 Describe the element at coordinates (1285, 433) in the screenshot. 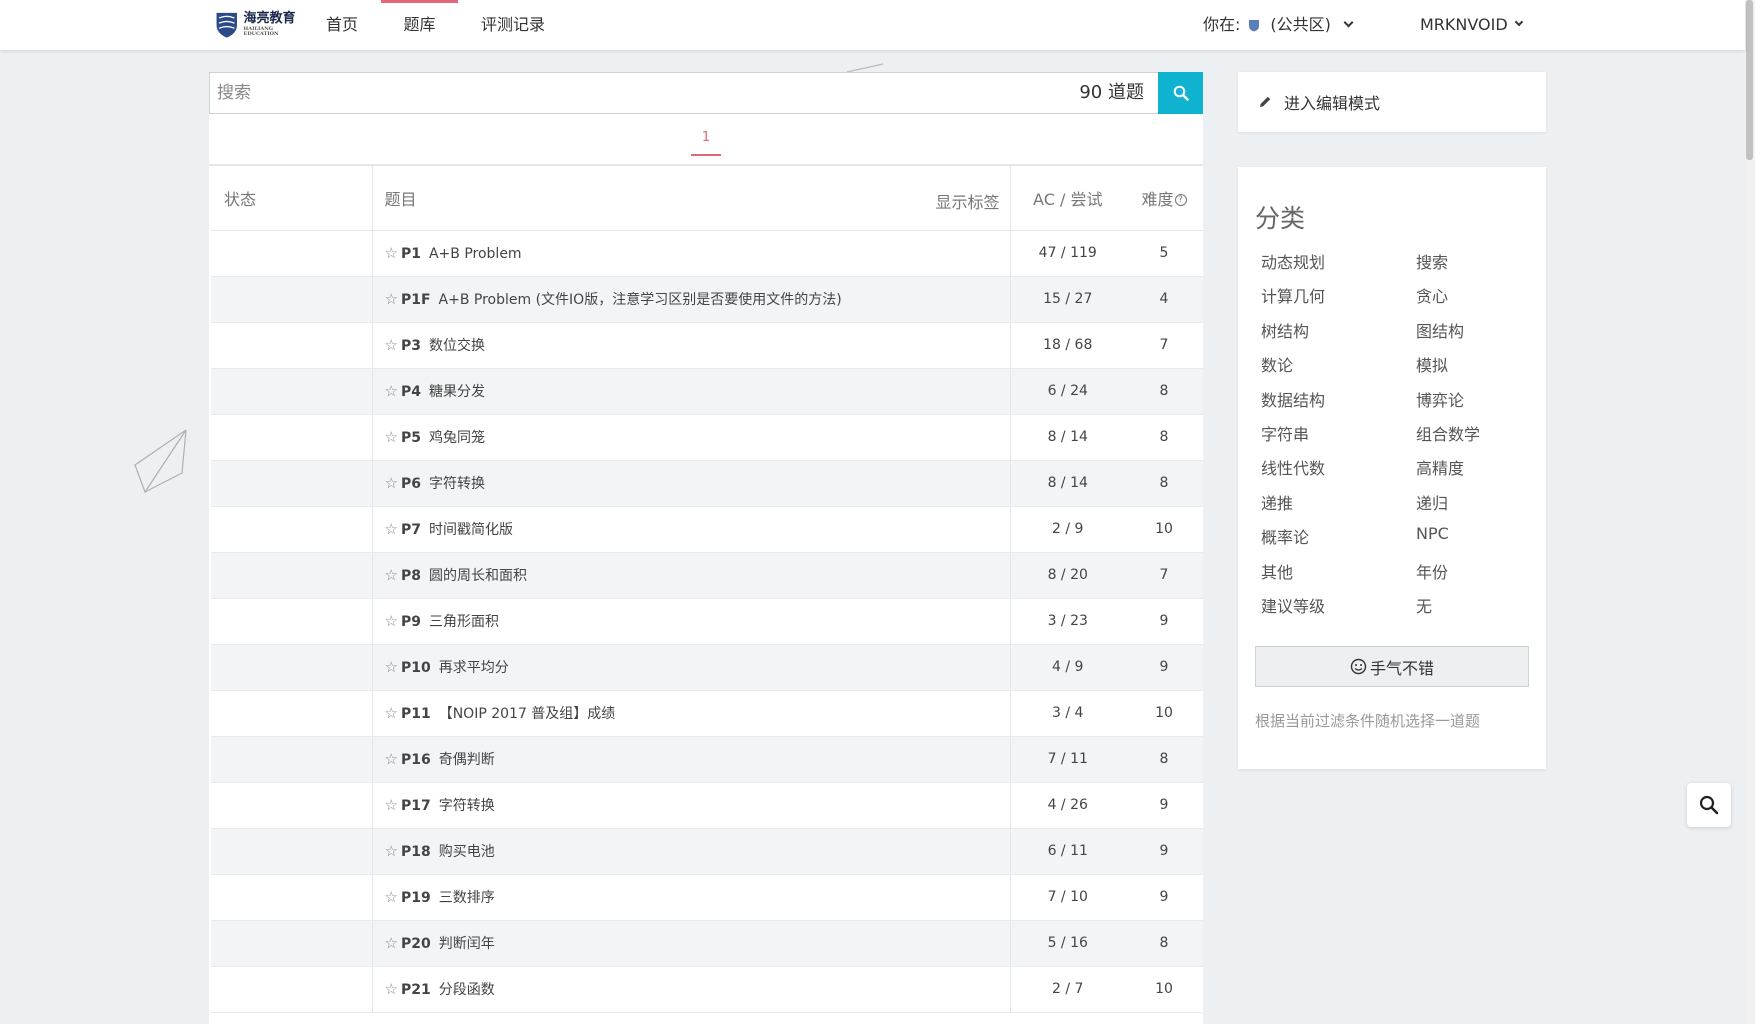

I see `category-link: 字符串` at that location.